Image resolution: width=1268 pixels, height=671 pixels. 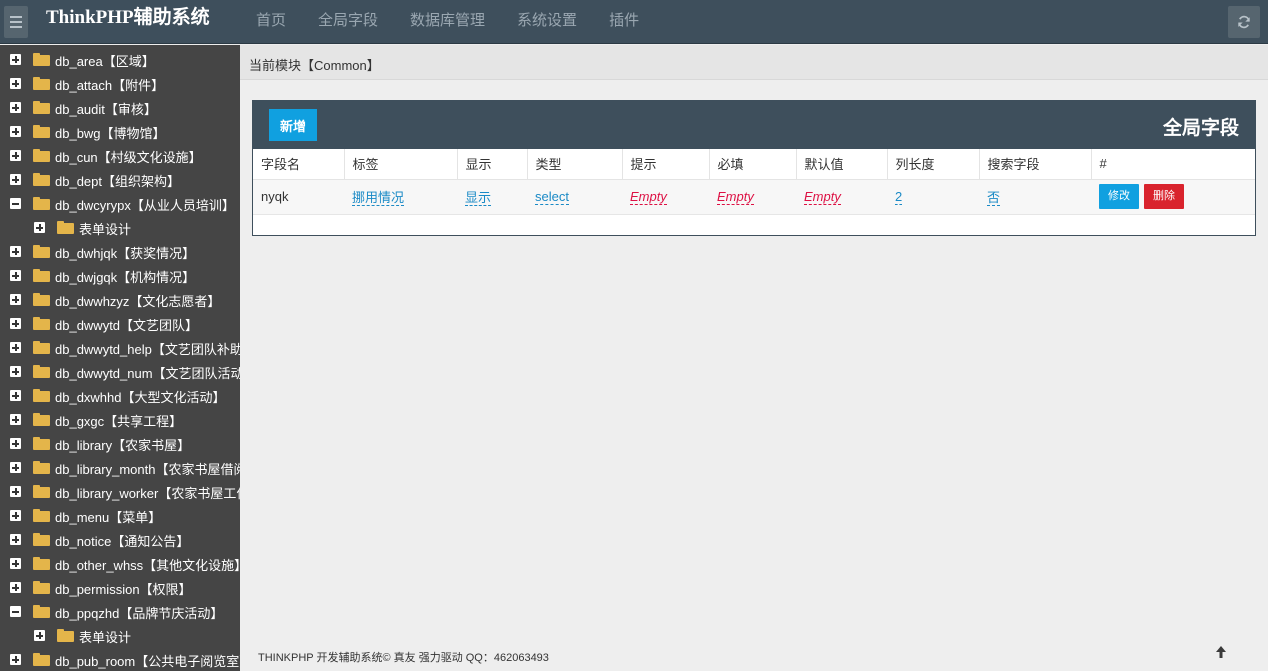 What do you see at coordinates (1221, 652) in the screenshot?
I see `arrow-up-icon` at bounding box center [1221, 652].